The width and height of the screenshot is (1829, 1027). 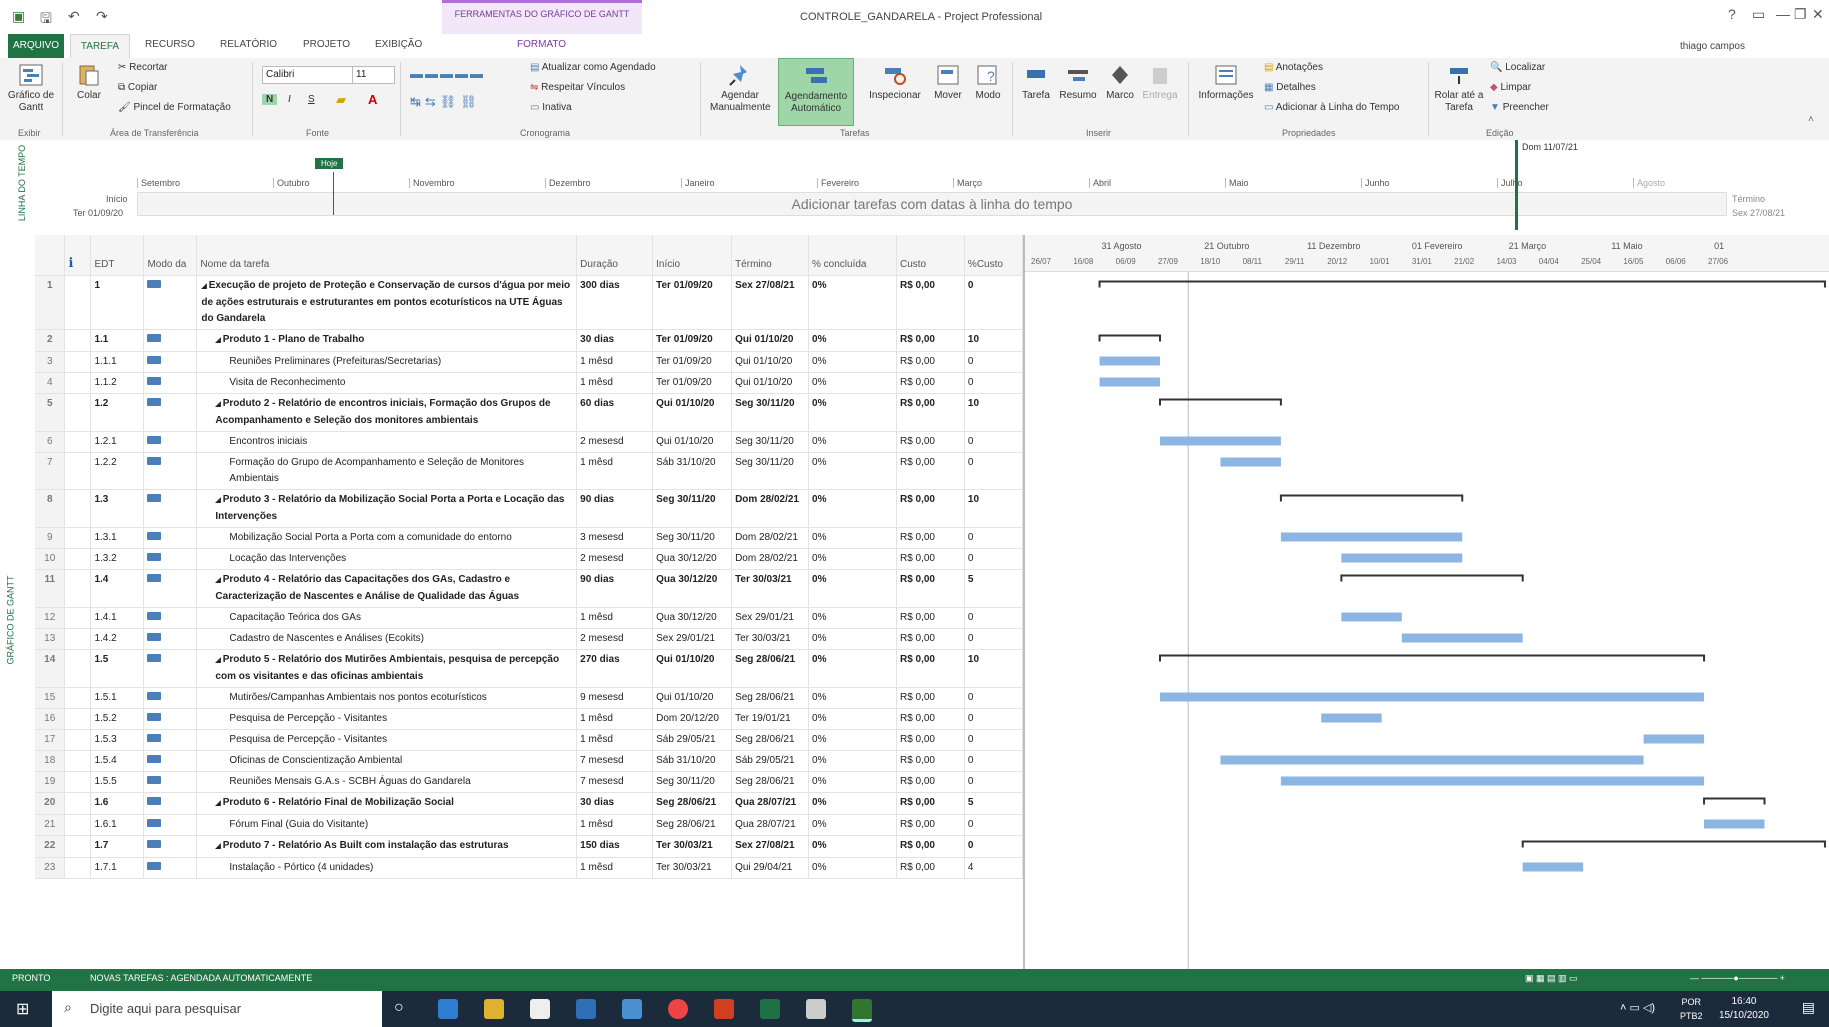 What do you see at coordinates (1818, 14) in the screenshot?
I see `close-button: ✕` at bounding box center [1818, 14].